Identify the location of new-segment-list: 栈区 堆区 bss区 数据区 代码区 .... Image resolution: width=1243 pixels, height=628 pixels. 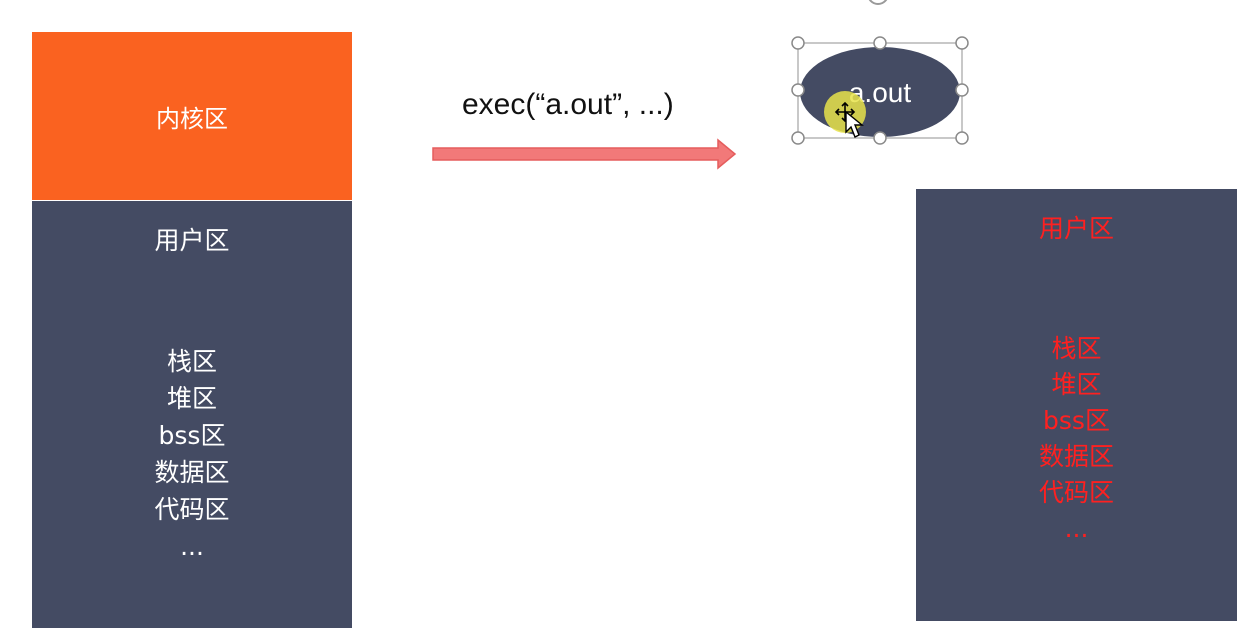
(1076, 439).